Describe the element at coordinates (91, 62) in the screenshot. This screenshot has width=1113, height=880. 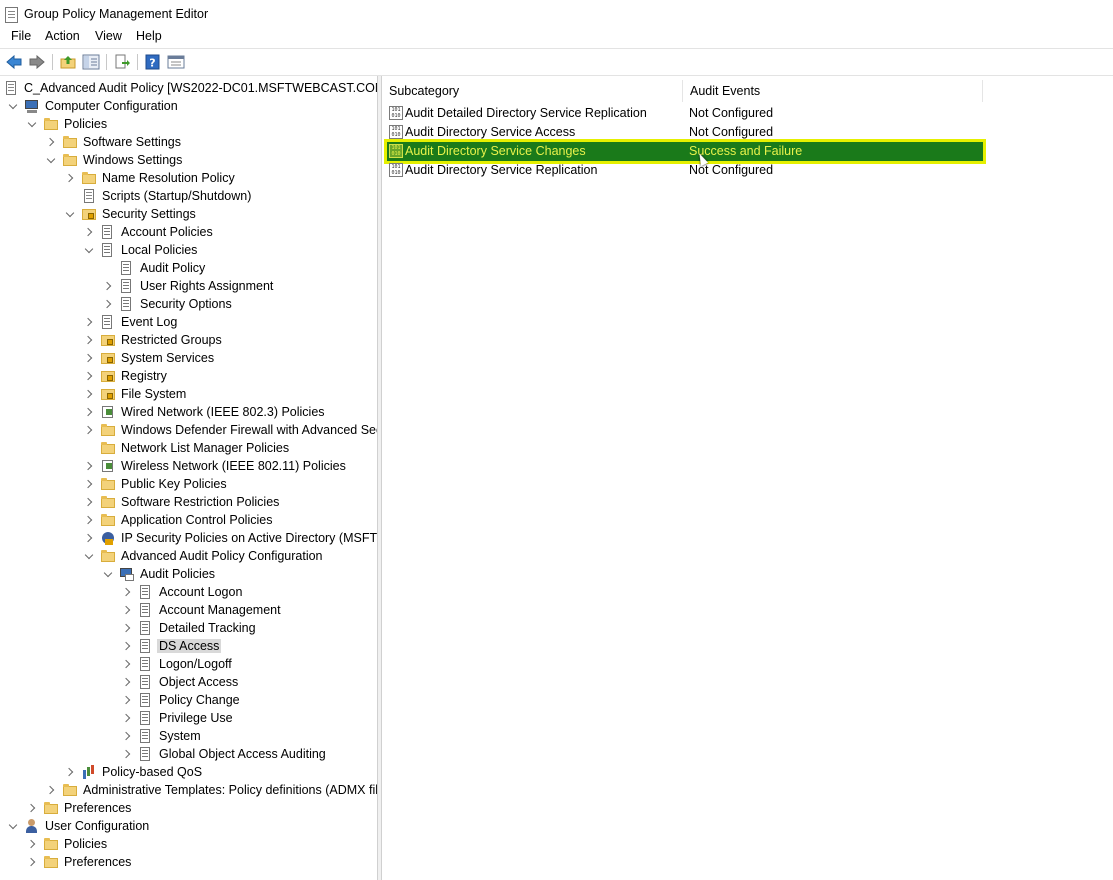
I see `show-hide-tree-icon` at that location.